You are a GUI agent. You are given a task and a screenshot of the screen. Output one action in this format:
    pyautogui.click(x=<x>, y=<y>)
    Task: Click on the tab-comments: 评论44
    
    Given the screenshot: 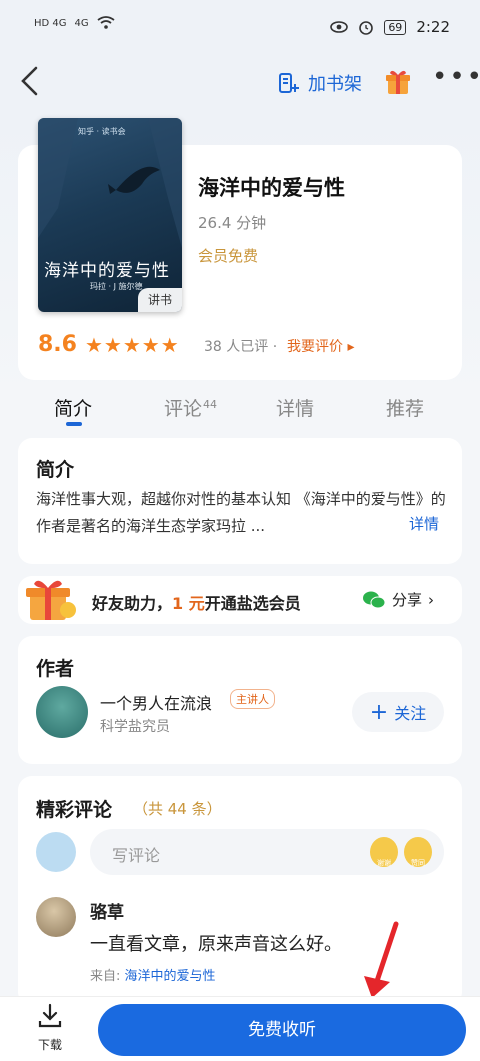 What is the action you would take?
    pyautogui.click(x=190, y=407)
    